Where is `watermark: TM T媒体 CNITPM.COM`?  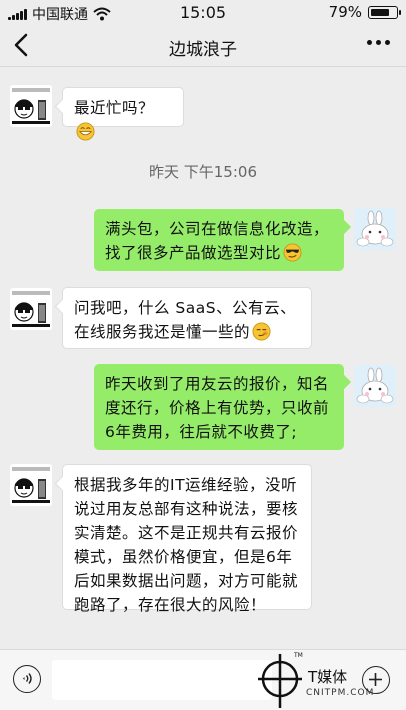 watermark: TM T媒体 CNITPM.COM is located at coordinates (331, 681).